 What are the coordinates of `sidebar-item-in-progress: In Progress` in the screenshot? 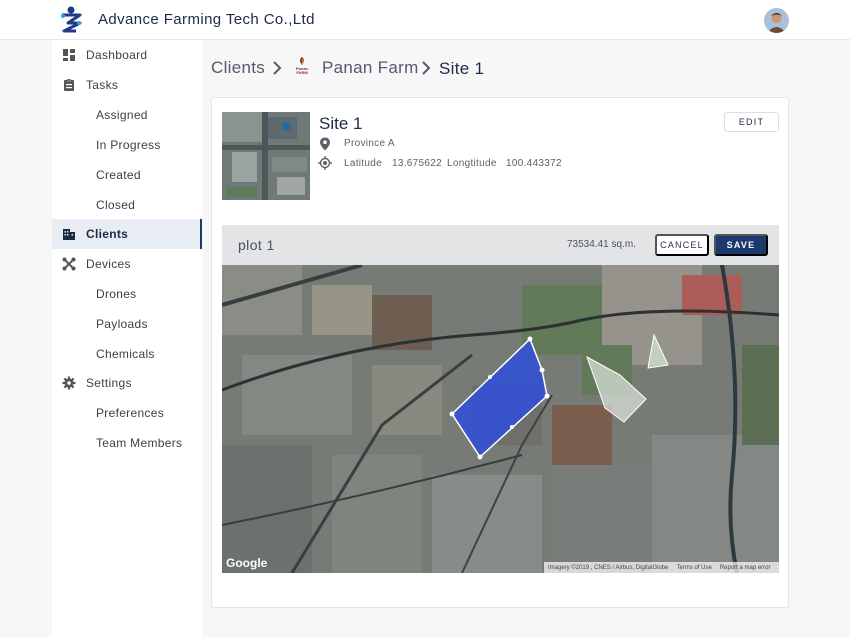 It's located at (127, 145).